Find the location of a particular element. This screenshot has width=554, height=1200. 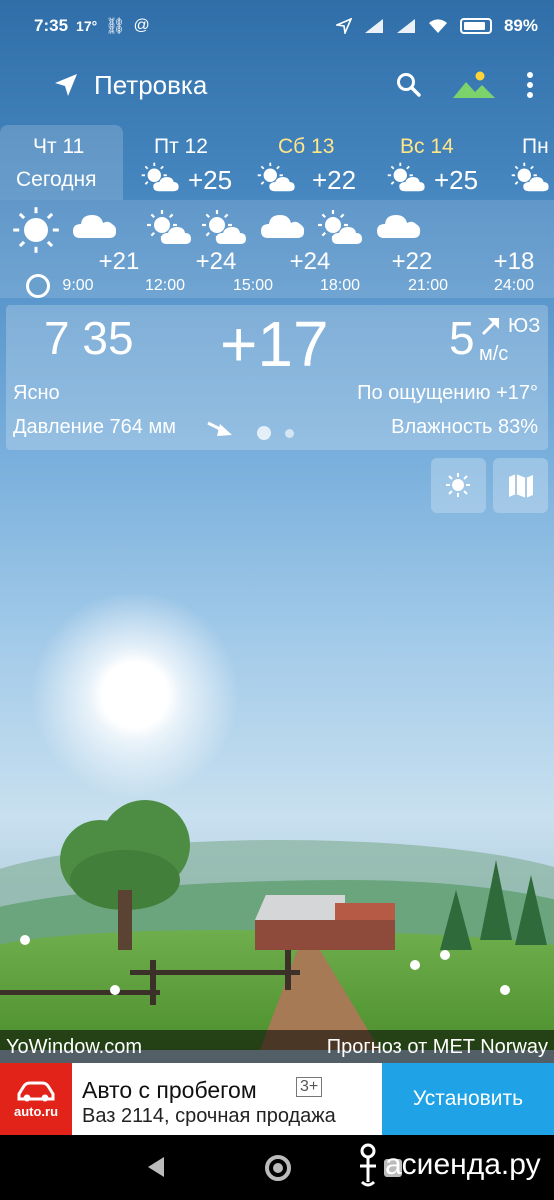

current-time: 7 35 is located at coordinates (89, 338).